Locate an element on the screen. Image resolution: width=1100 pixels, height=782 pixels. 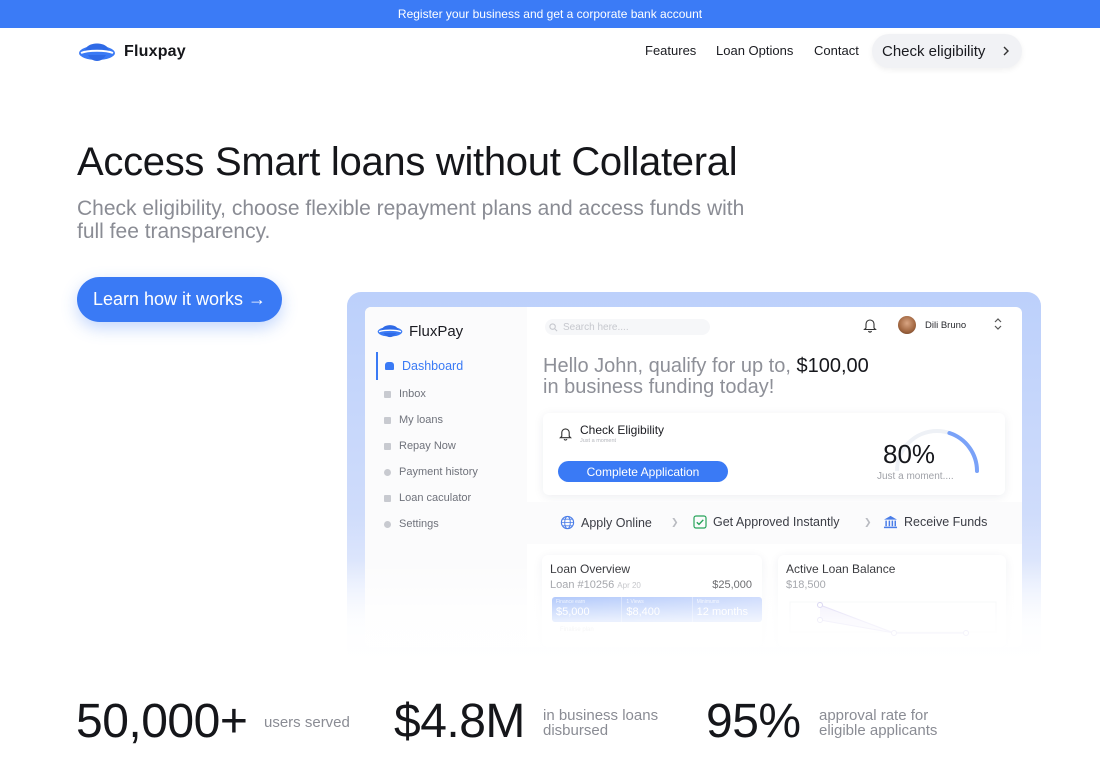
check-eligibility-button: Check eligibility is located at coordinates (947, 51).